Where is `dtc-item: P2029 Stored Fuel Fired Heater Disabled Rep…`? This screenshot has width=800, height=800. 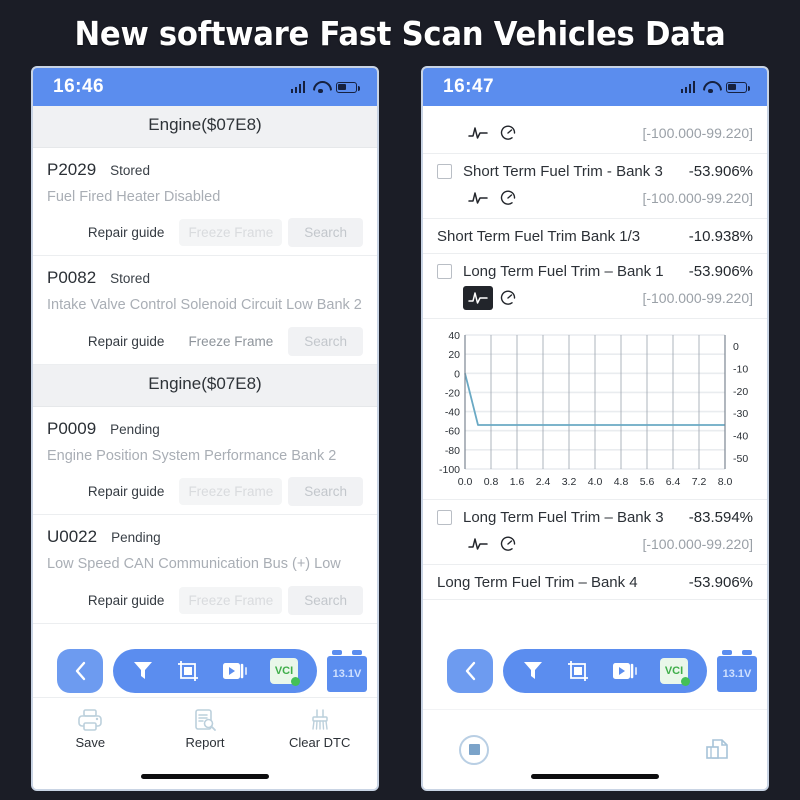 dtc-item: P2029 Stored Fuel Fired Heater Disabled Rep… is located at coordinates (205, 202).